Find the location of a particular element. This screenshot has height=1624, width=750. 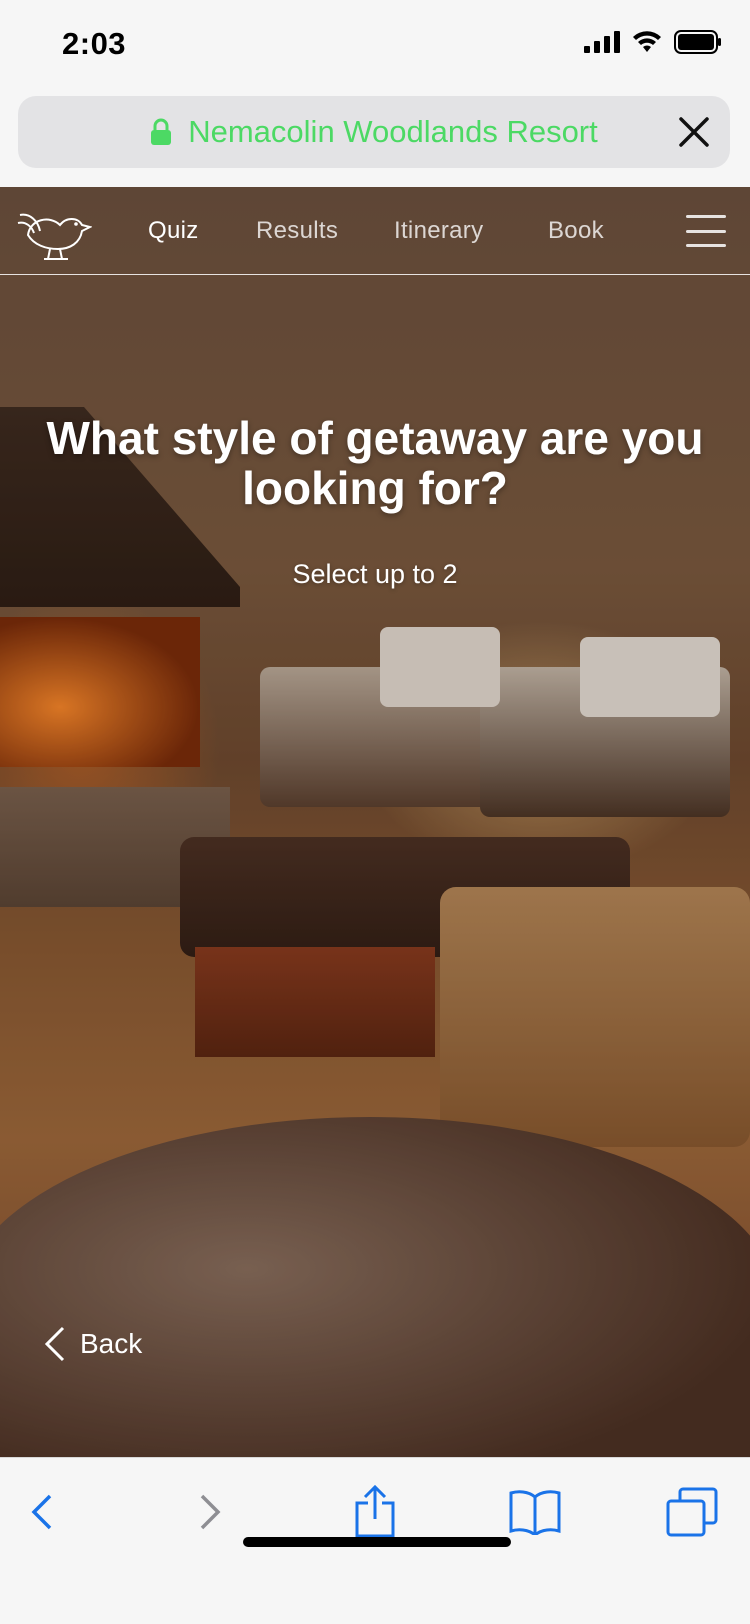

chevron-left-icon is located at coordinates (54, 1344).